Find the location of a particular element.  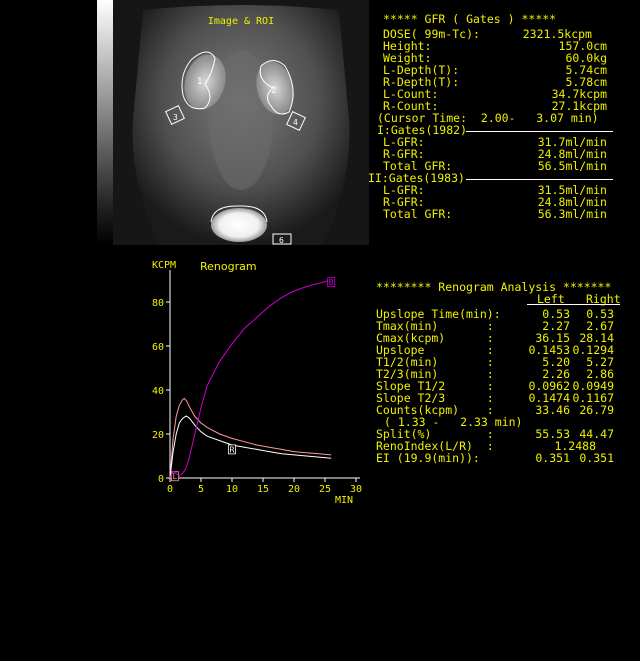

roi-label-4: 4 is located at coordinates (295, 122).